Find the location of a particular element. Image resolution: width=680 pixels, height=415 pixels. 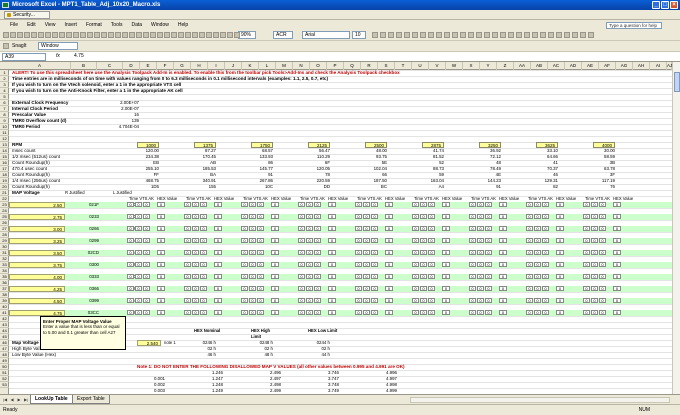

column-header-f: F is located at coordinates (165, 66).